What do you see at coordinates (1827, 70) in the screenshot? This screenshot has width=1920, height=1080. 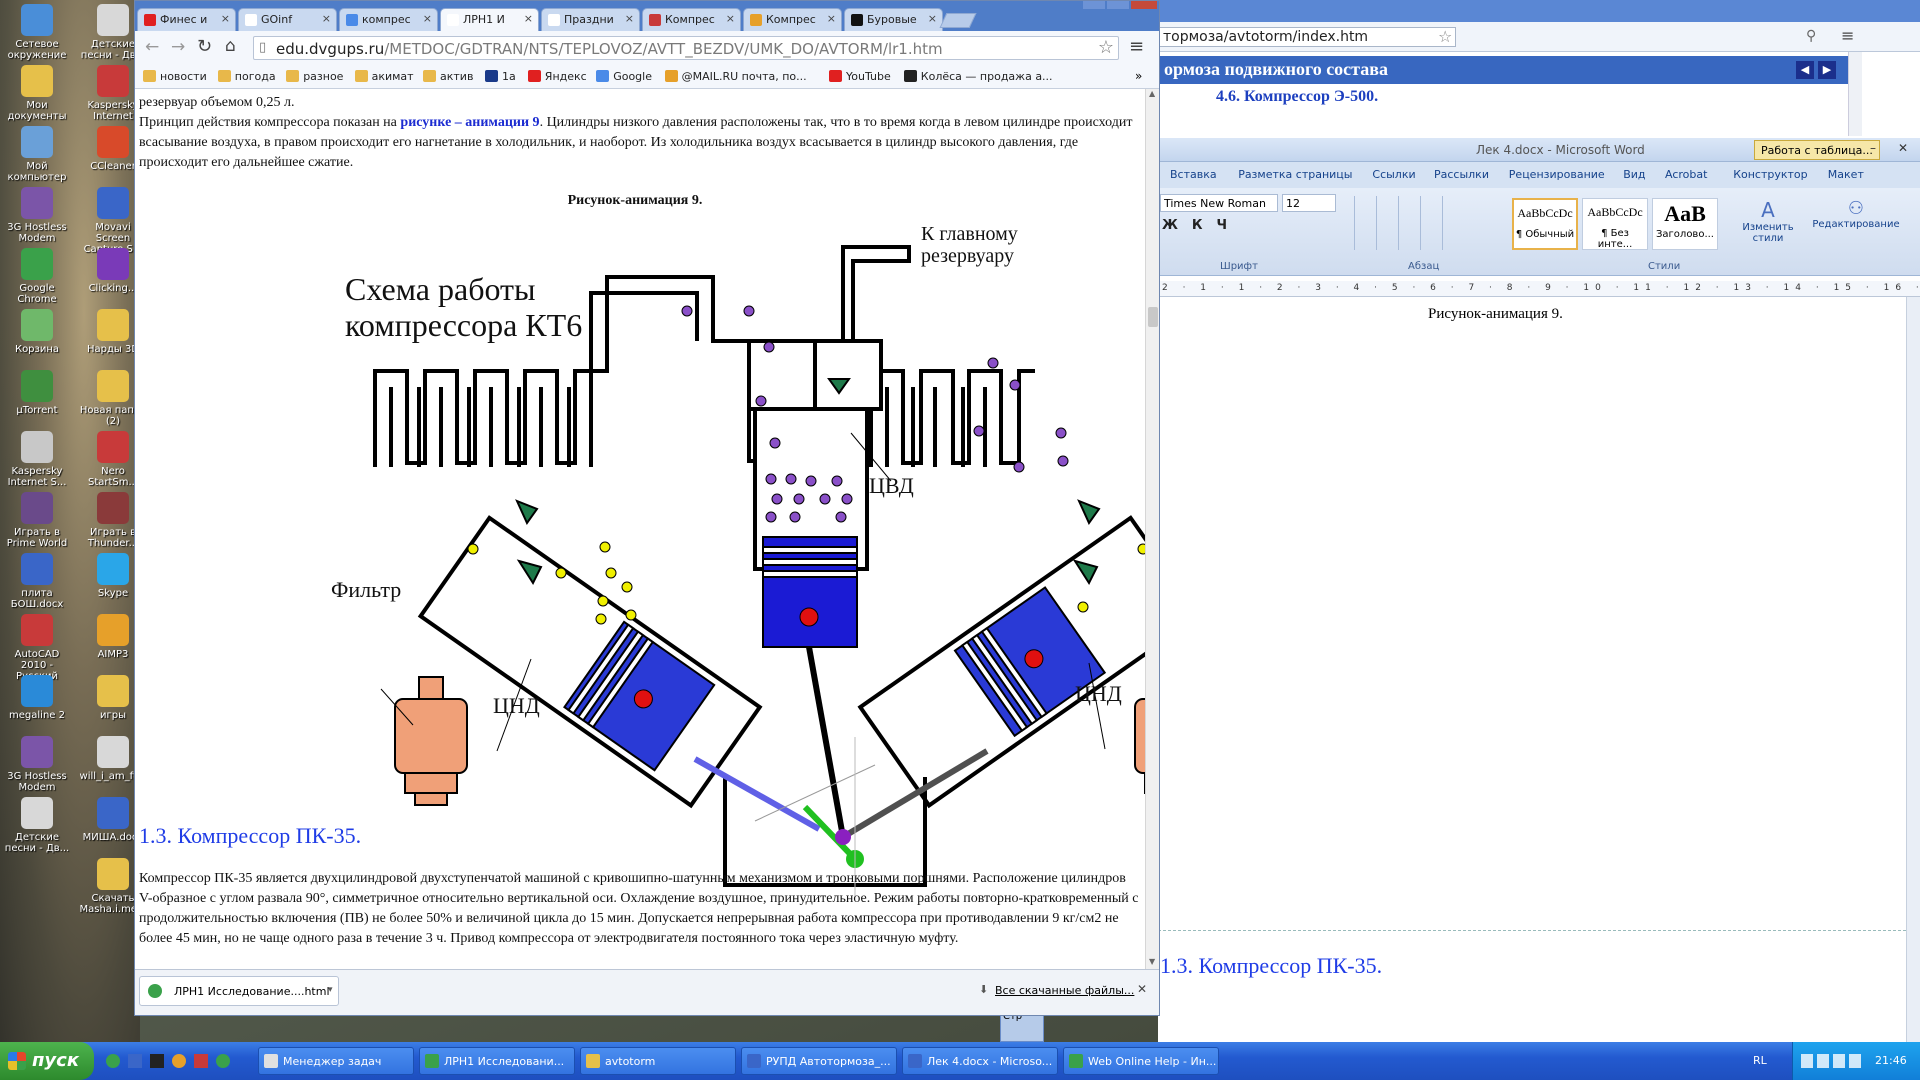 I see `next-page-icon: ▶` at bounding box center [1827, 70].